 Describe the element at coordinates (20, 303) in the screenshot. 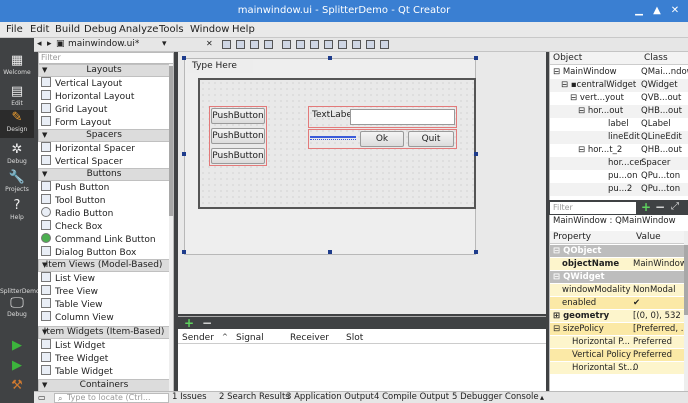

I see `target-selector: SplitterDemo 🖵 Debug` at that location.